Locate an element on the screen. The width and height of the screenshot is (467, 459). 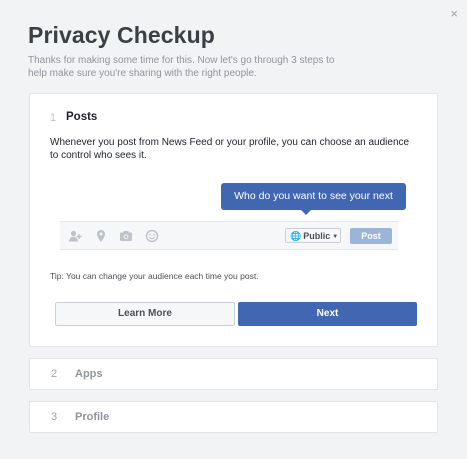
step-title: Profile is located at coordinates (92, 417).